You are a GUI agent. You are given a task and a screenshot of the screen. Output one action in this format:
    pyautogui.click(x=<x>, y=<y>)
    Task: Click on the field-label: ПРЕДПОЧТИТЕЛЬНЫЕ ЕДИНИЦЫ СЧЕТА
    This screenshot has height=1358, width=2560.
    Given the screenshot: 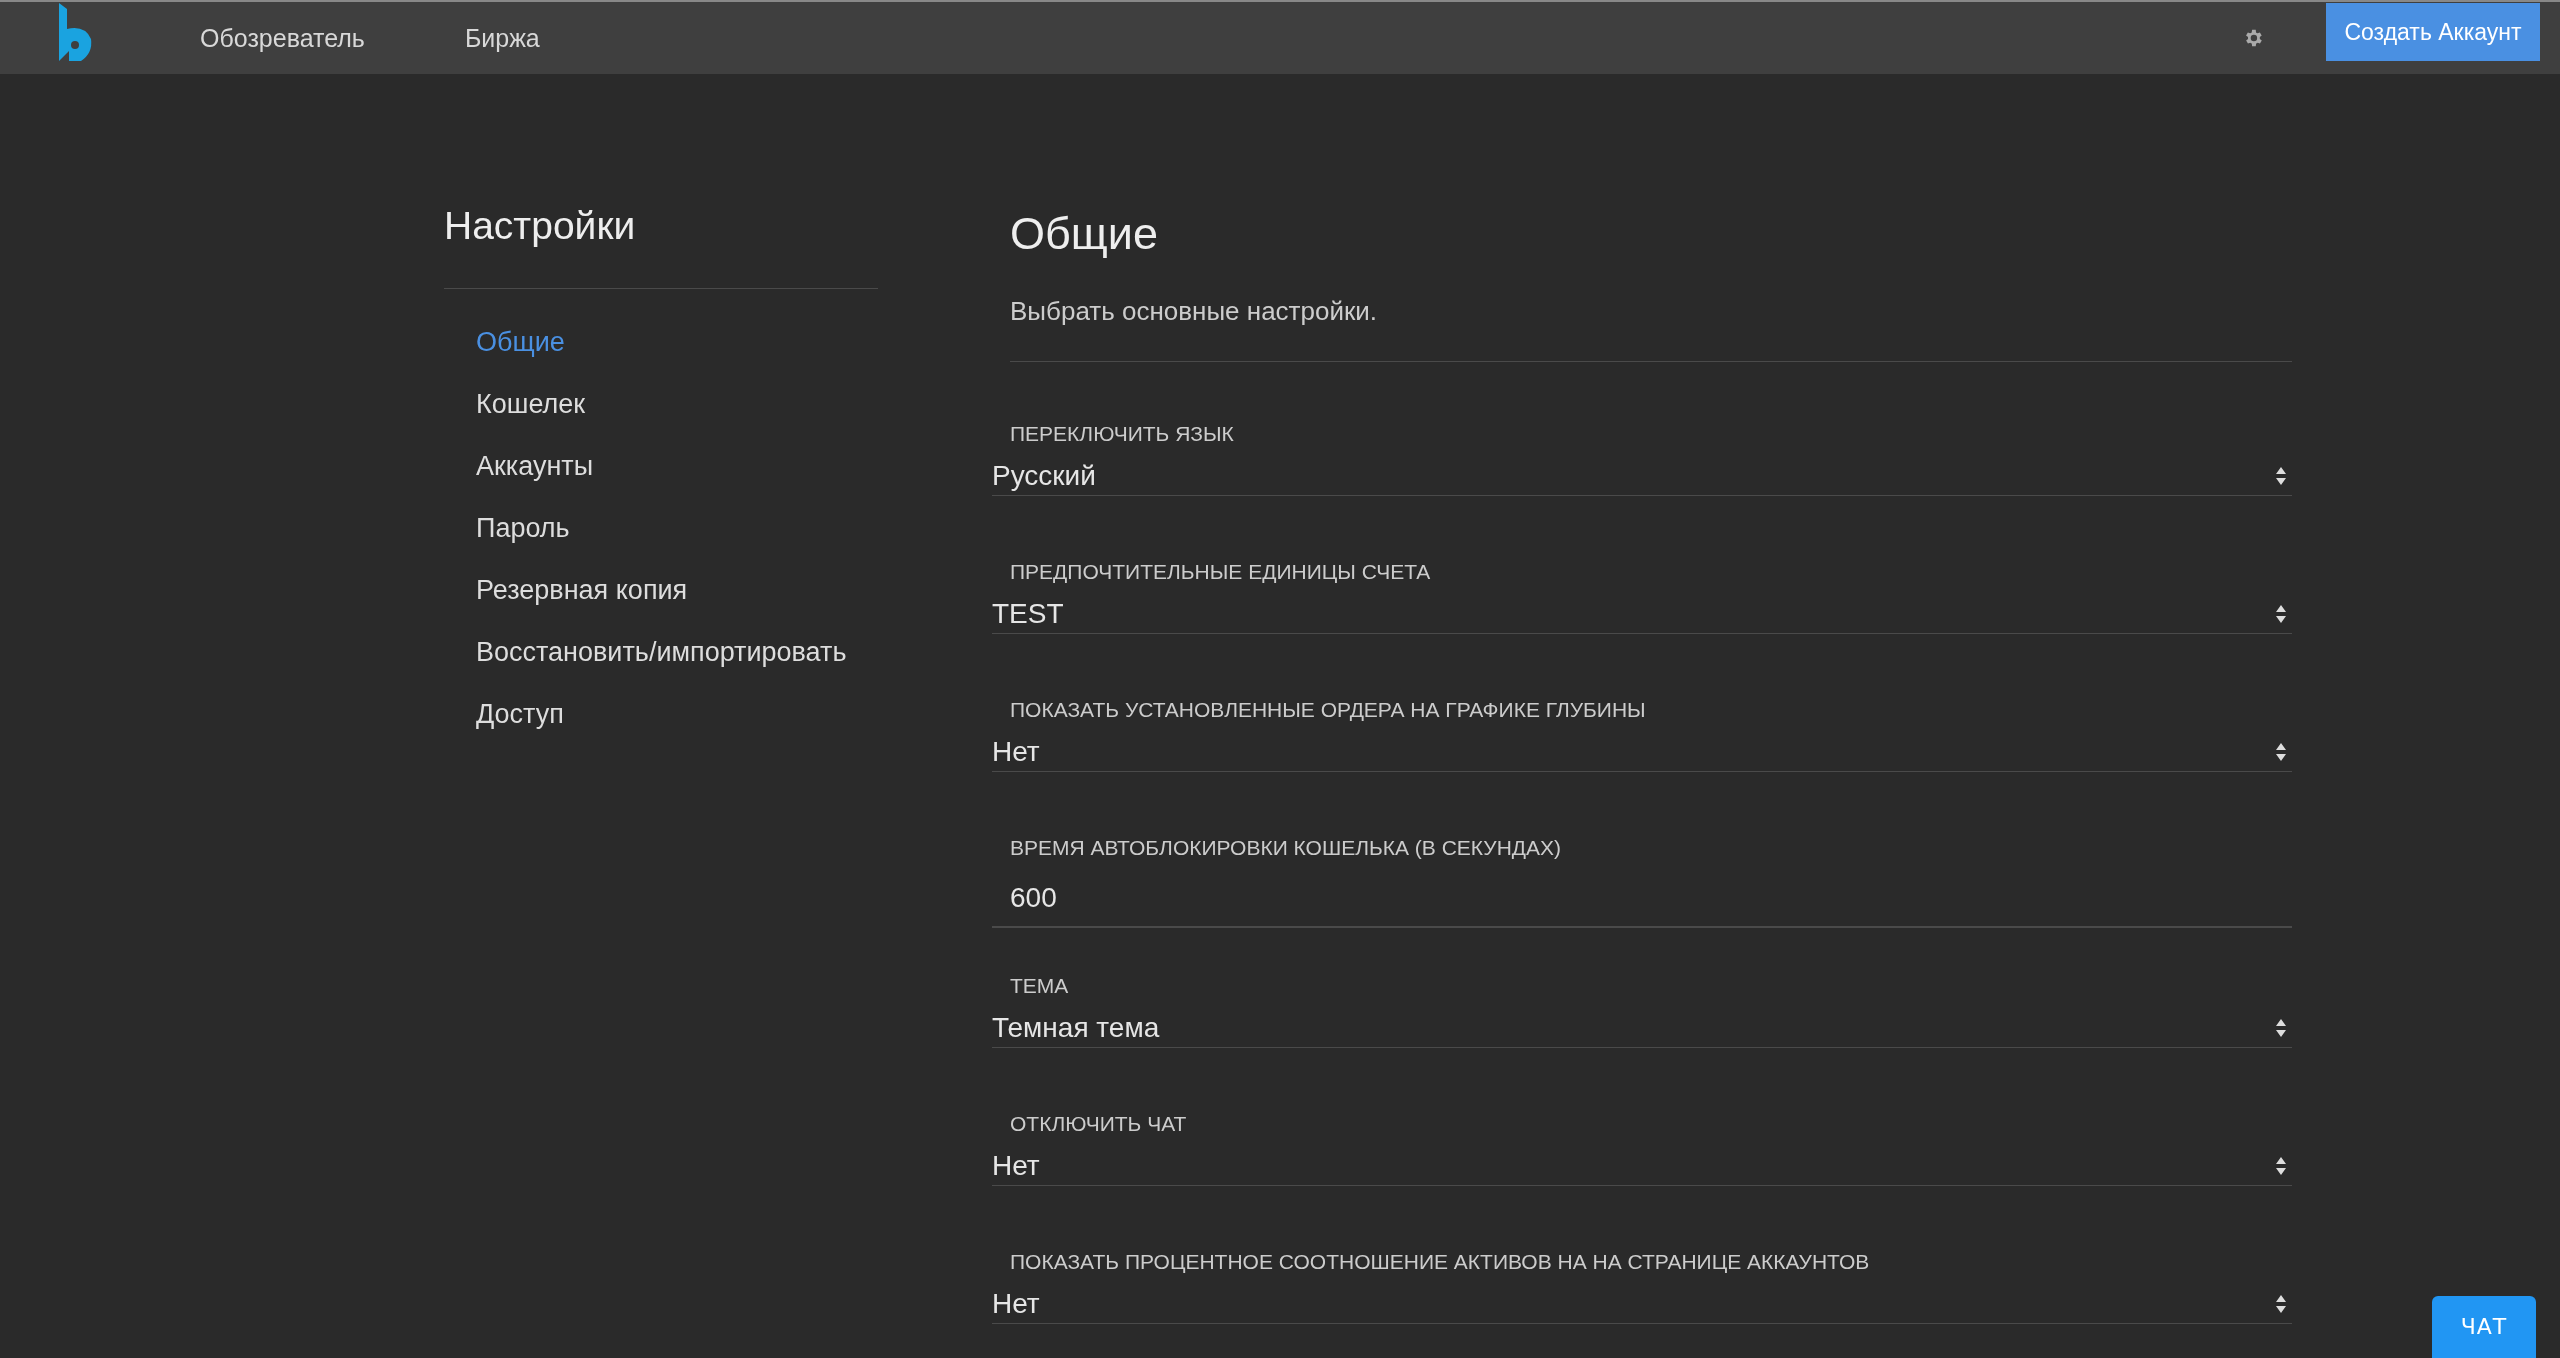 What is the action you would take?
    pyautogui.click(x=1221, y=572)
    